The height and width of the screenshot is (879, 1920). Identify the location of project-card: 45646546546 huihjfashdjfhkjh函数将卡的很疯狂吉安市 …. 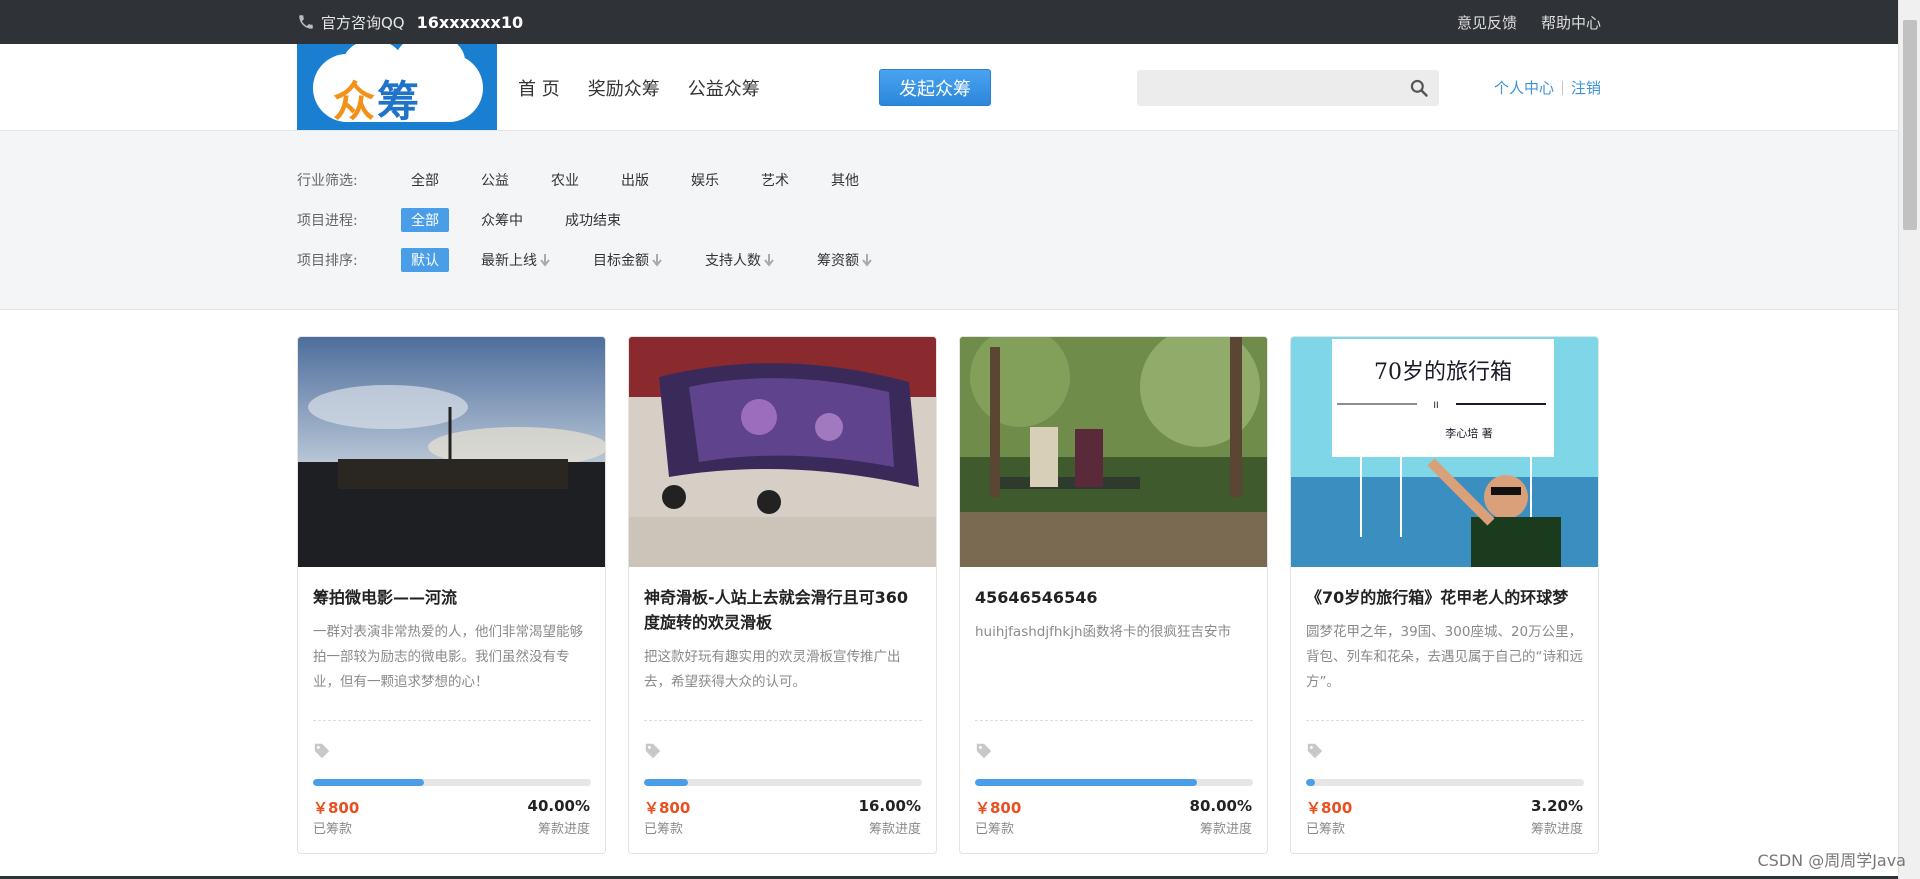
(1113, 595).